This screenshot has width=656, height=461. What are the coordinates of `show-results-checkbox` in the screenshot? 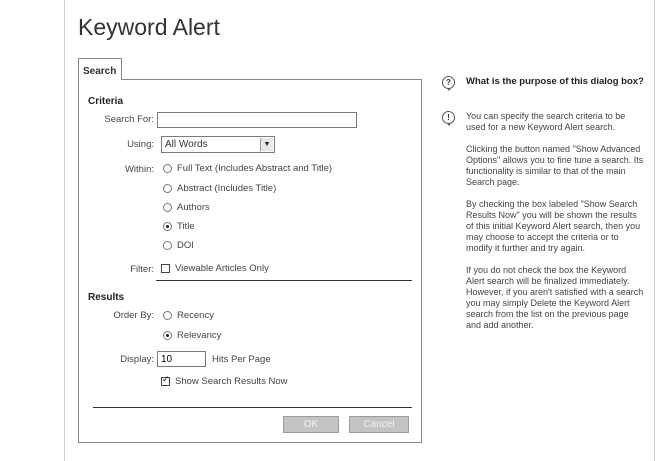 It's located at (165, 380).